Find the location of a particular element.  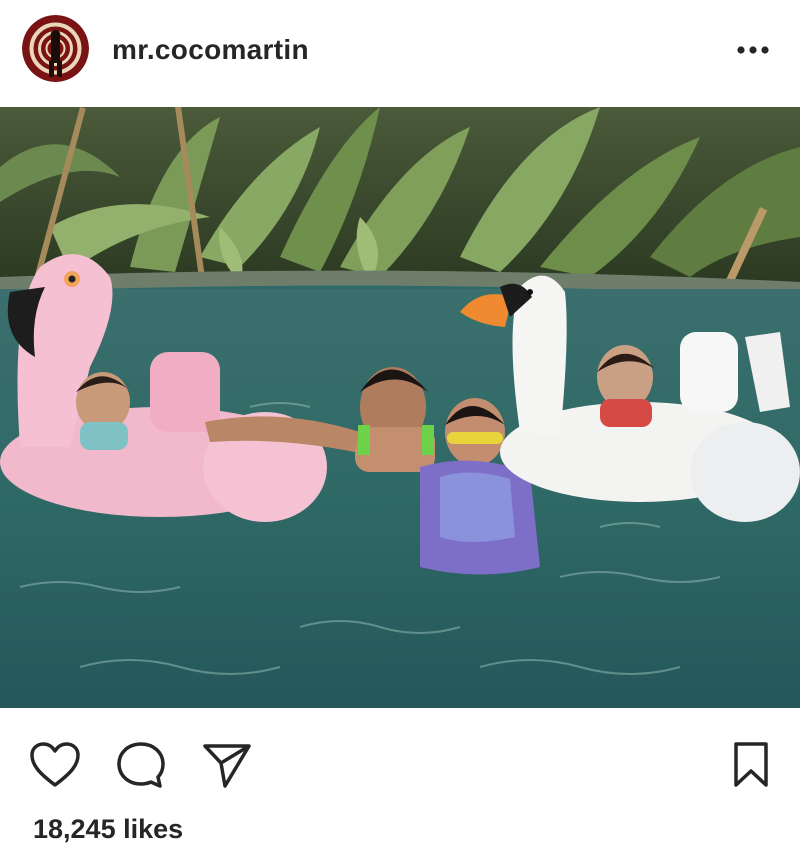

comment-button is located at coordinates (141, 765).